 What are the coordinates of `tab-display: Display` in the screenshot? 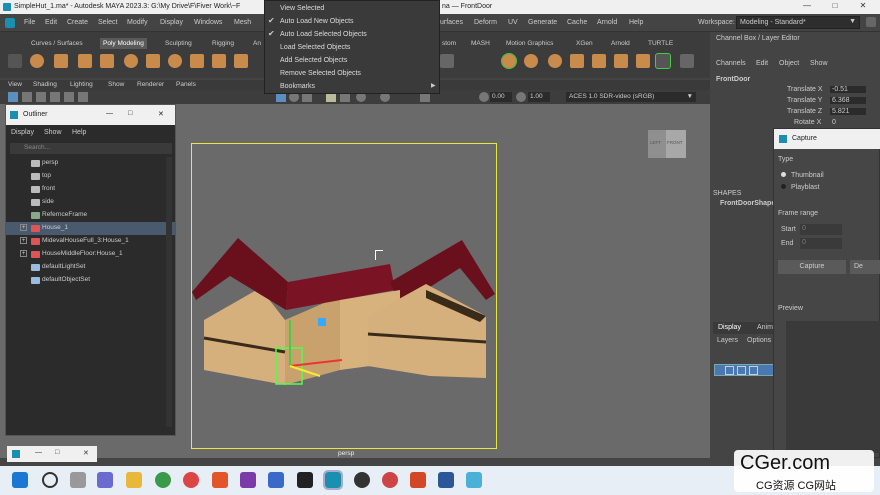 It's located at (729, 327).